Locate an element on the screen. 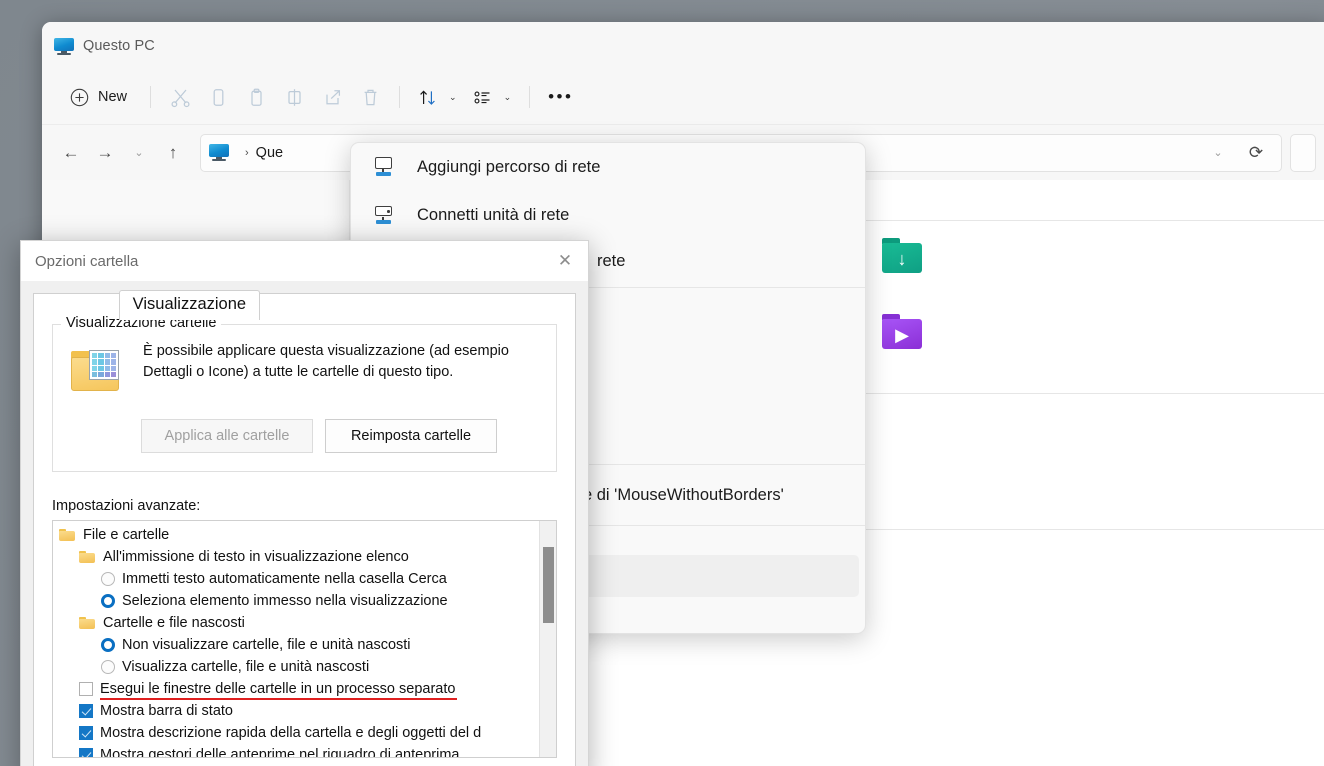 Image resolution: width=1324 pixels, height=766 pixels. copy-button is located at coordinates (218, 97).